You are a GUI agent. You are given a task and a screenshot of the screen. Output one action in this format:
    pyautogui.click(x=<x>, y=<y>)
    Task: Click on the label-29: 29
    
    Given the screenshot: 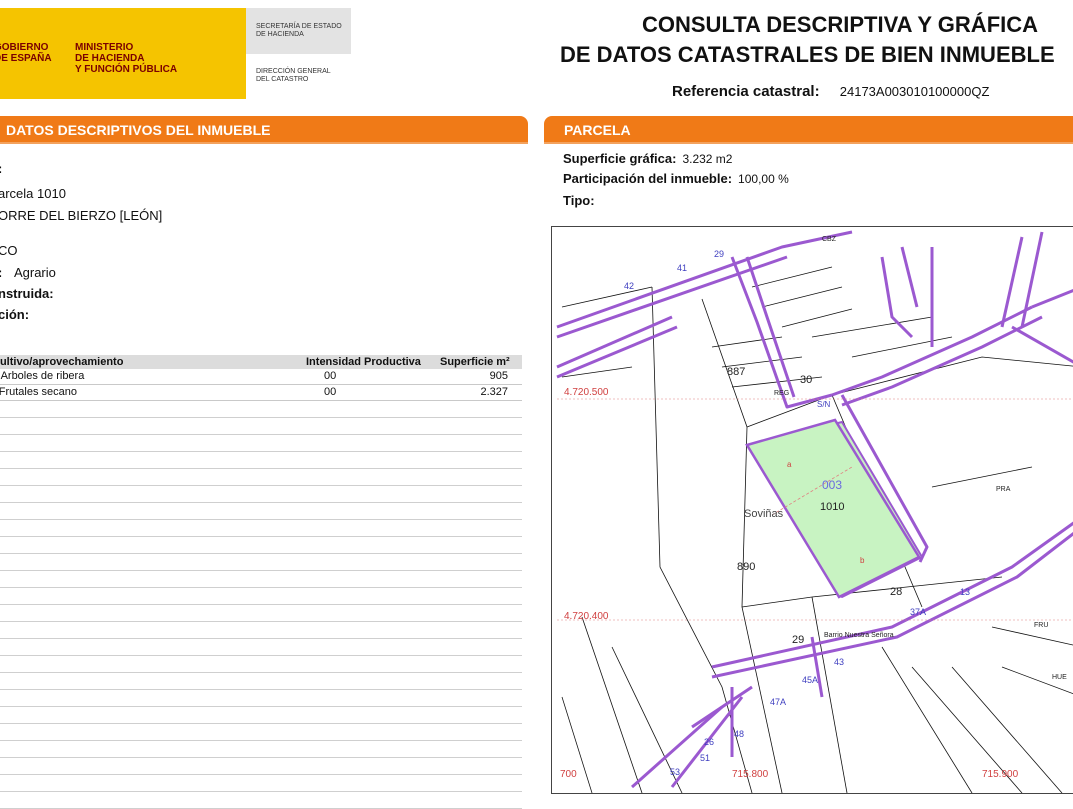 What is the action you would take?
    pyautogui.click(x=719, y=254)
    